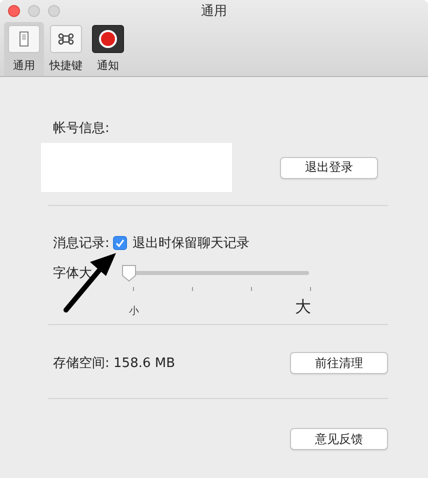 This screenshot has height=478, width=428. Describe the element at coordinates (214, 11) in the screenshot. I see `window-title: 通用` at that location.